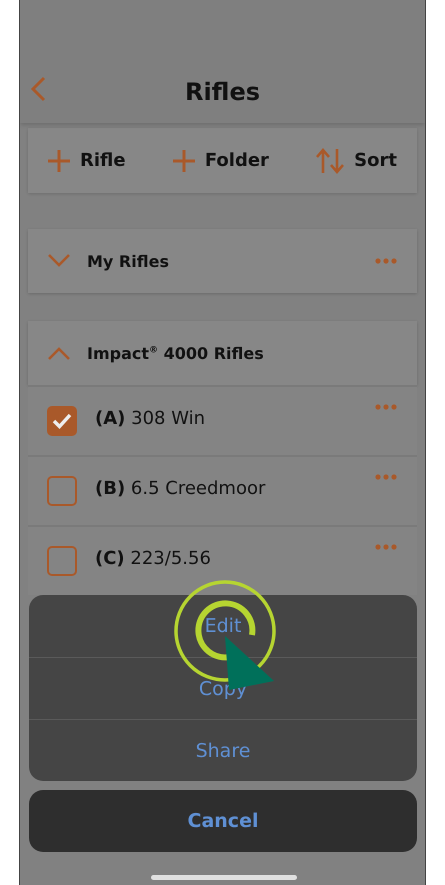 This screenshot has width=445, height=885. I want to click on cancel-button: Cancel, so click(223, 821).